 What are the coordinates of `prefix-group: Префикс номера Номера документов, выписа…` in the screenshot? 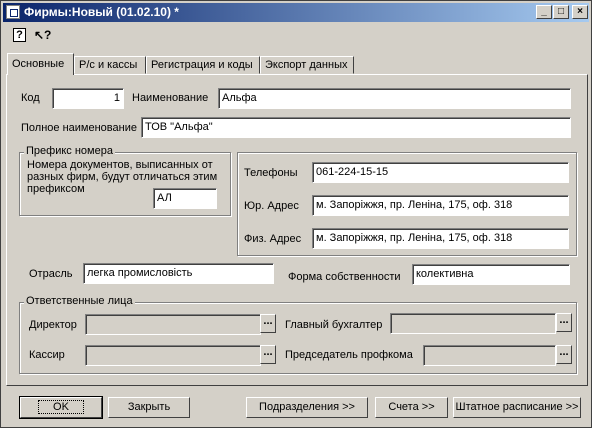 It's located at (125, 180).